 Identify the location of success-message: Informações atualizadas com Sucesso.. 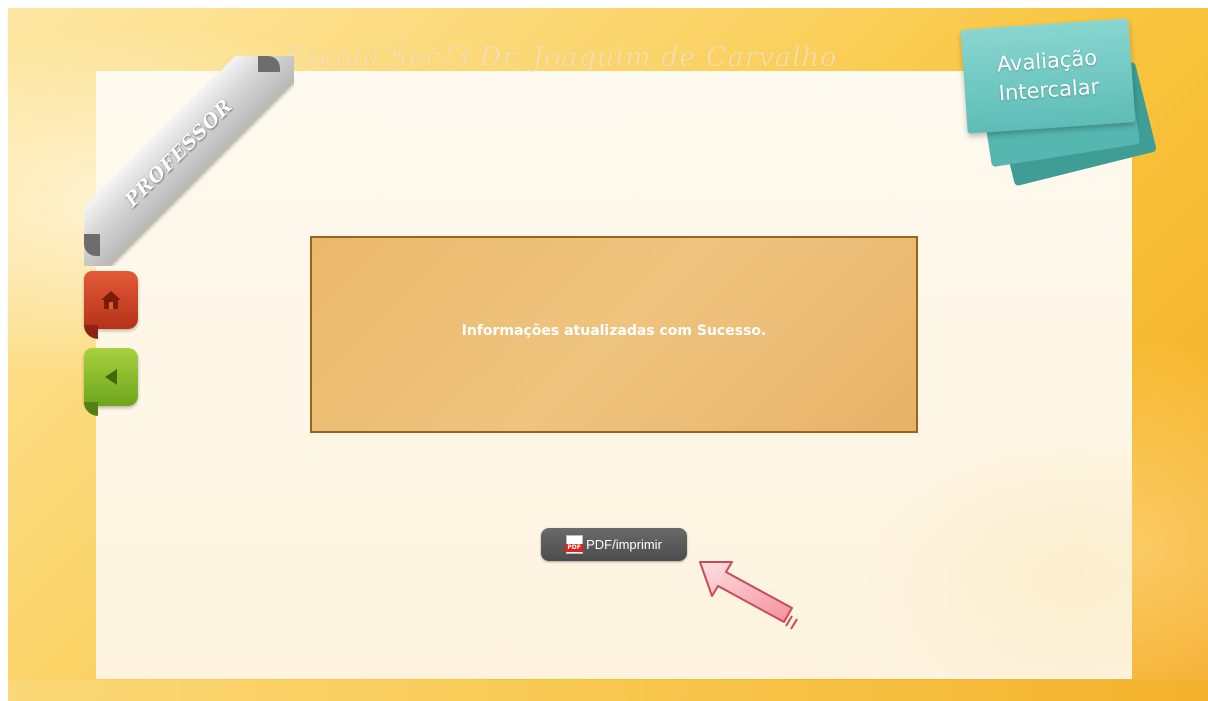
(614, 330).